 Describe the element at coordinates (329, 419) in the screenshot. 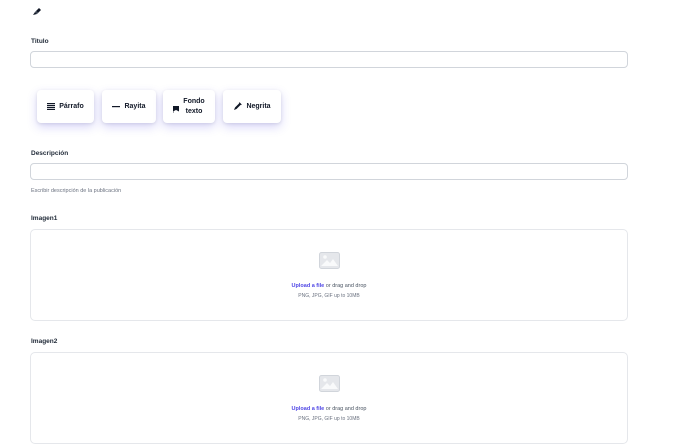

I see `imagen2-formats: PNG, JPG, GIF up to 10MB` at that location.